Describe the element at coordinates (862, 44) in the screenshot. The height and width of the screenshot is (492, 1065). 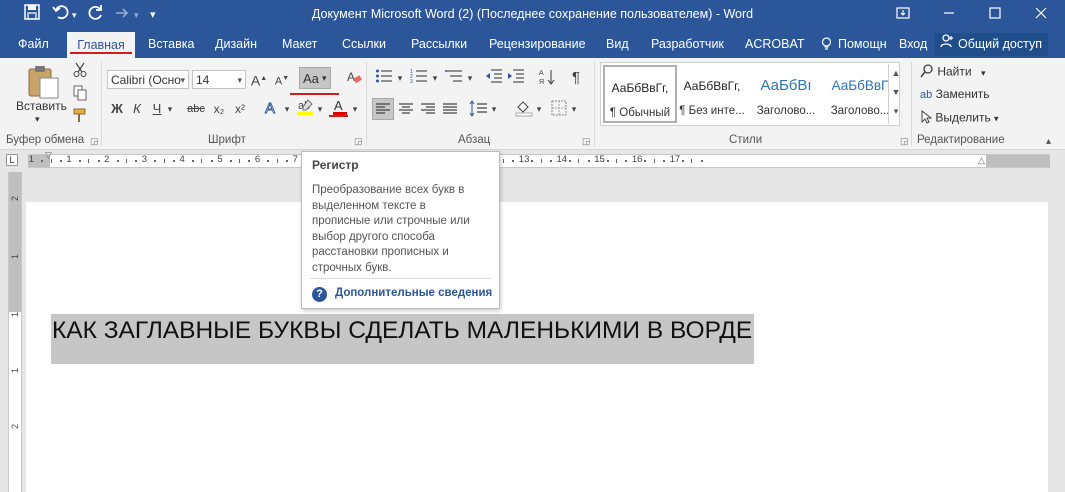
I see `tell-me-box: Помощн` at that location.